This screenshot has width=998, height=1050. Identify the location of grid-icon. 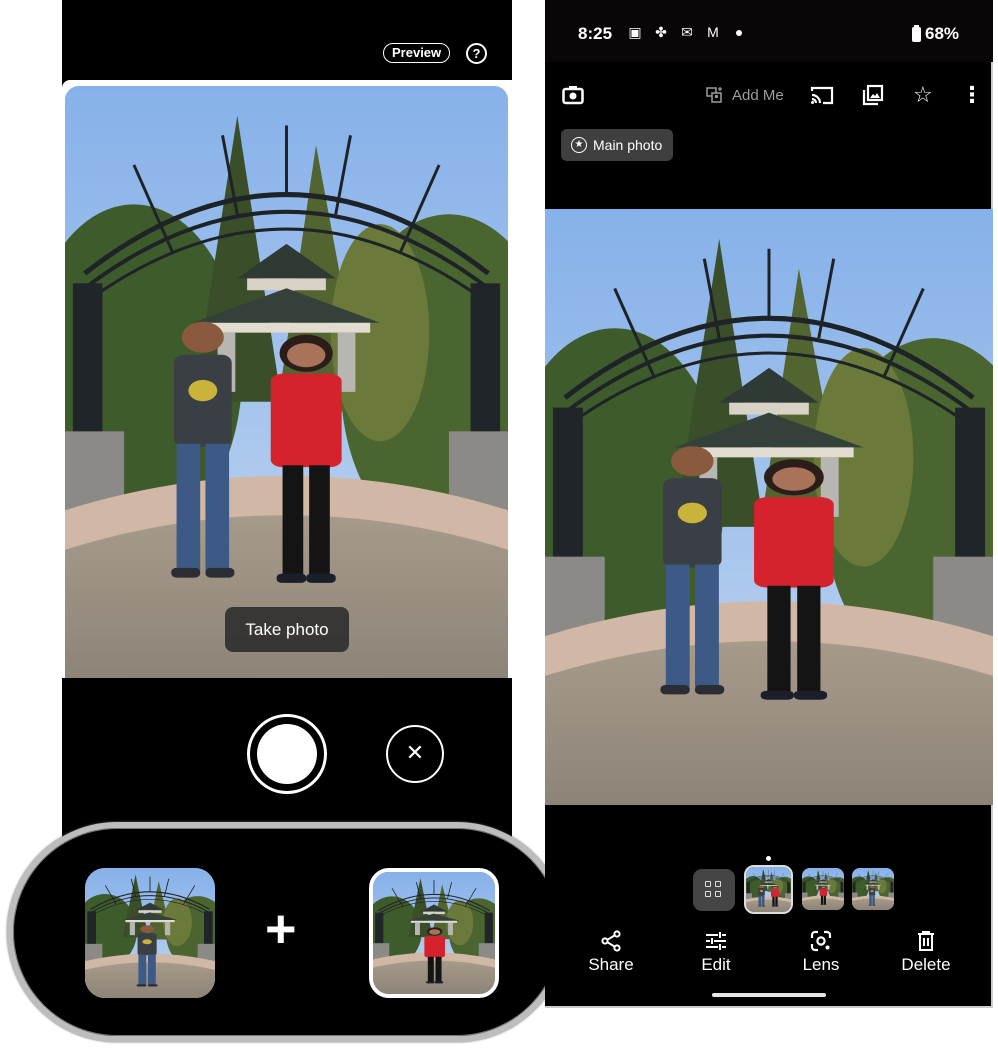
(714, 890).